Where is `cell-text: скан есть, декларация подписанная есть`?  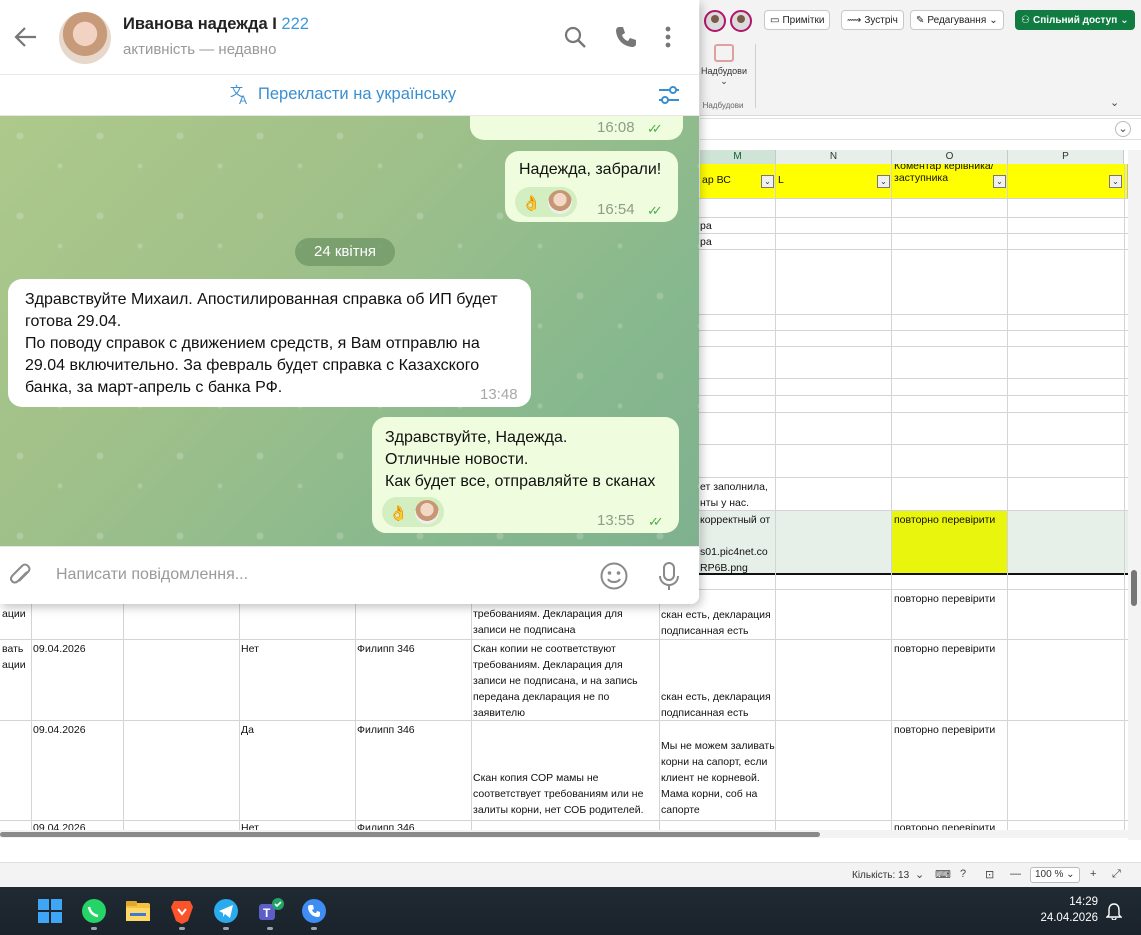 cell-text: скан есть, декларация подписанная есть is located at coordinates (716, 705).